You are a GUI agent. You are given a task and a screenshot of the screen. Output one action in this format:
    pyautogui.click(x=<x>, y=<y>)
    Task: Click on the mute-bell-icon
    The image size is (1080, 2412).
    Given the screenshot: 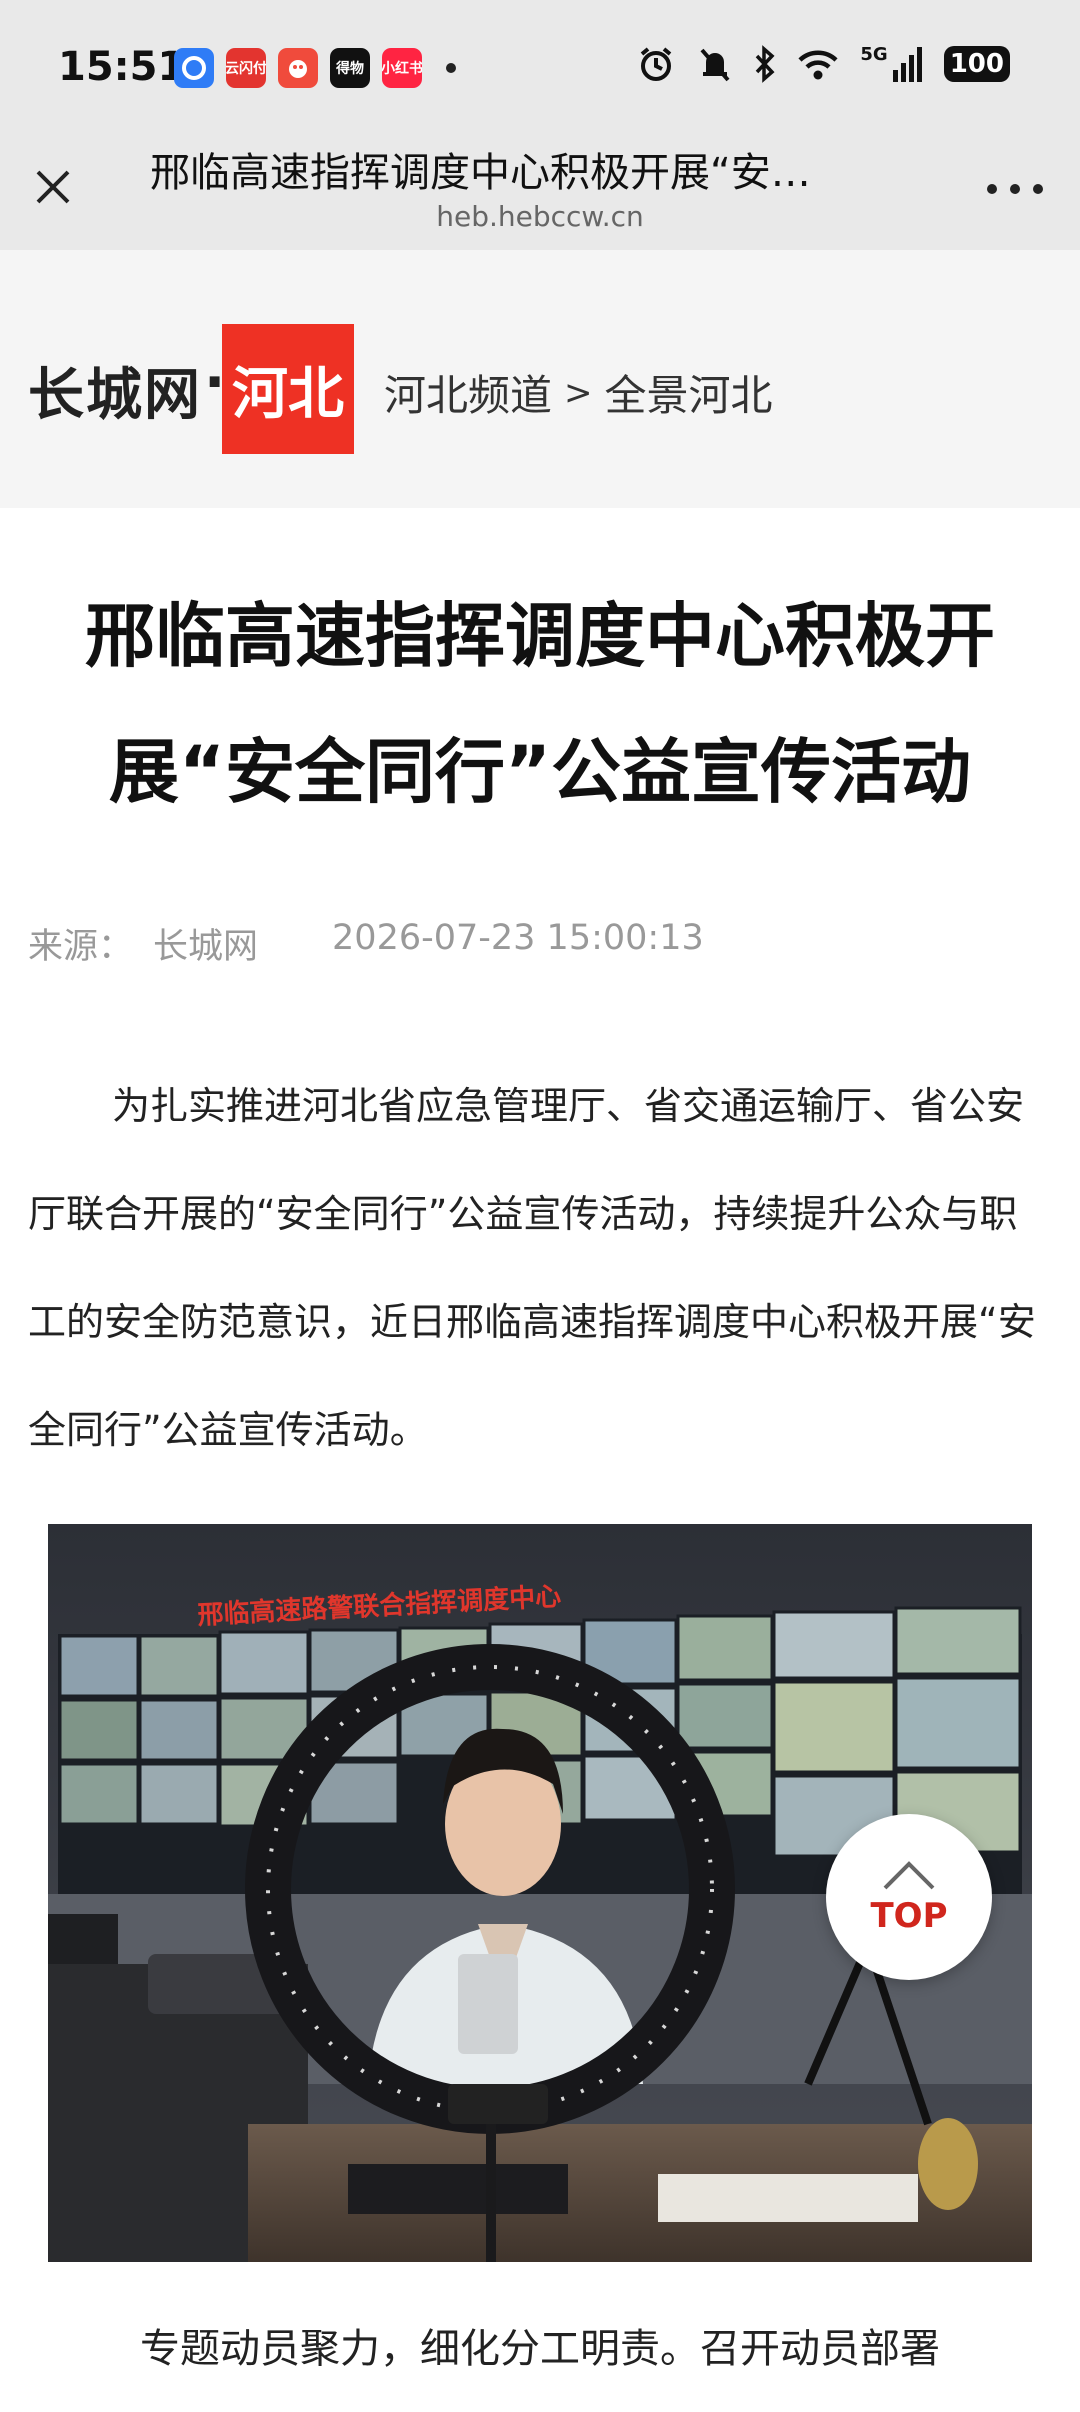 What is the action you would take?
    pyautogui.click(x=715, y=65)
    